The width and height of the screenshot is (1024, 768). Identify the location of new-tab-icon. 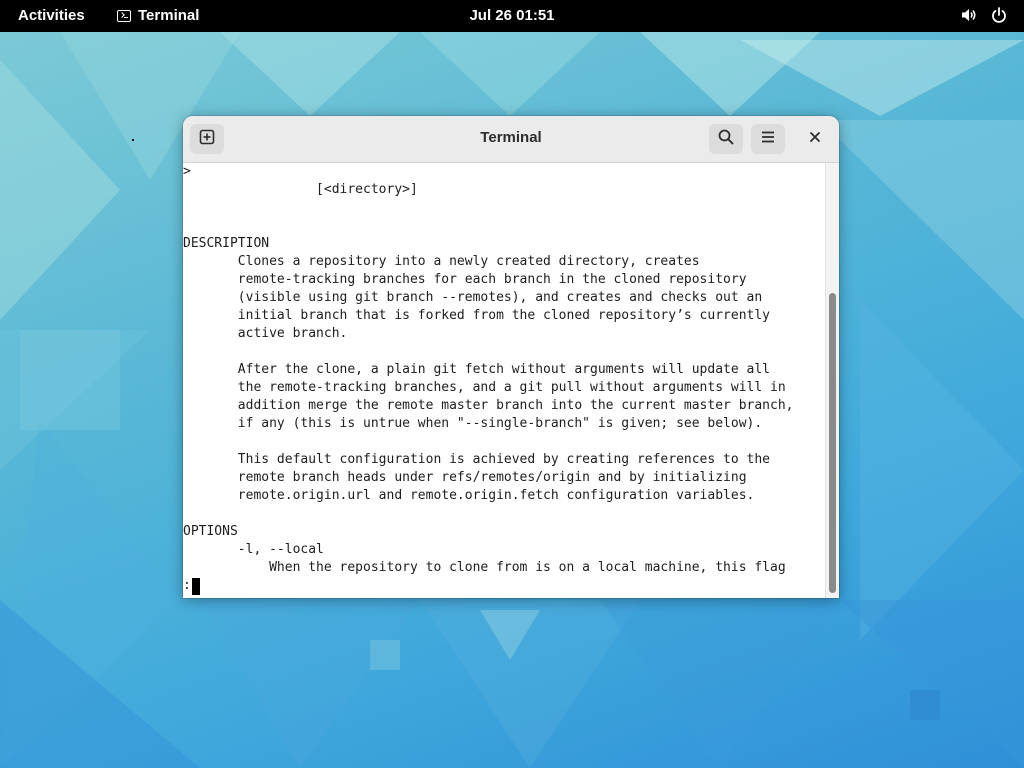
(207, 139).